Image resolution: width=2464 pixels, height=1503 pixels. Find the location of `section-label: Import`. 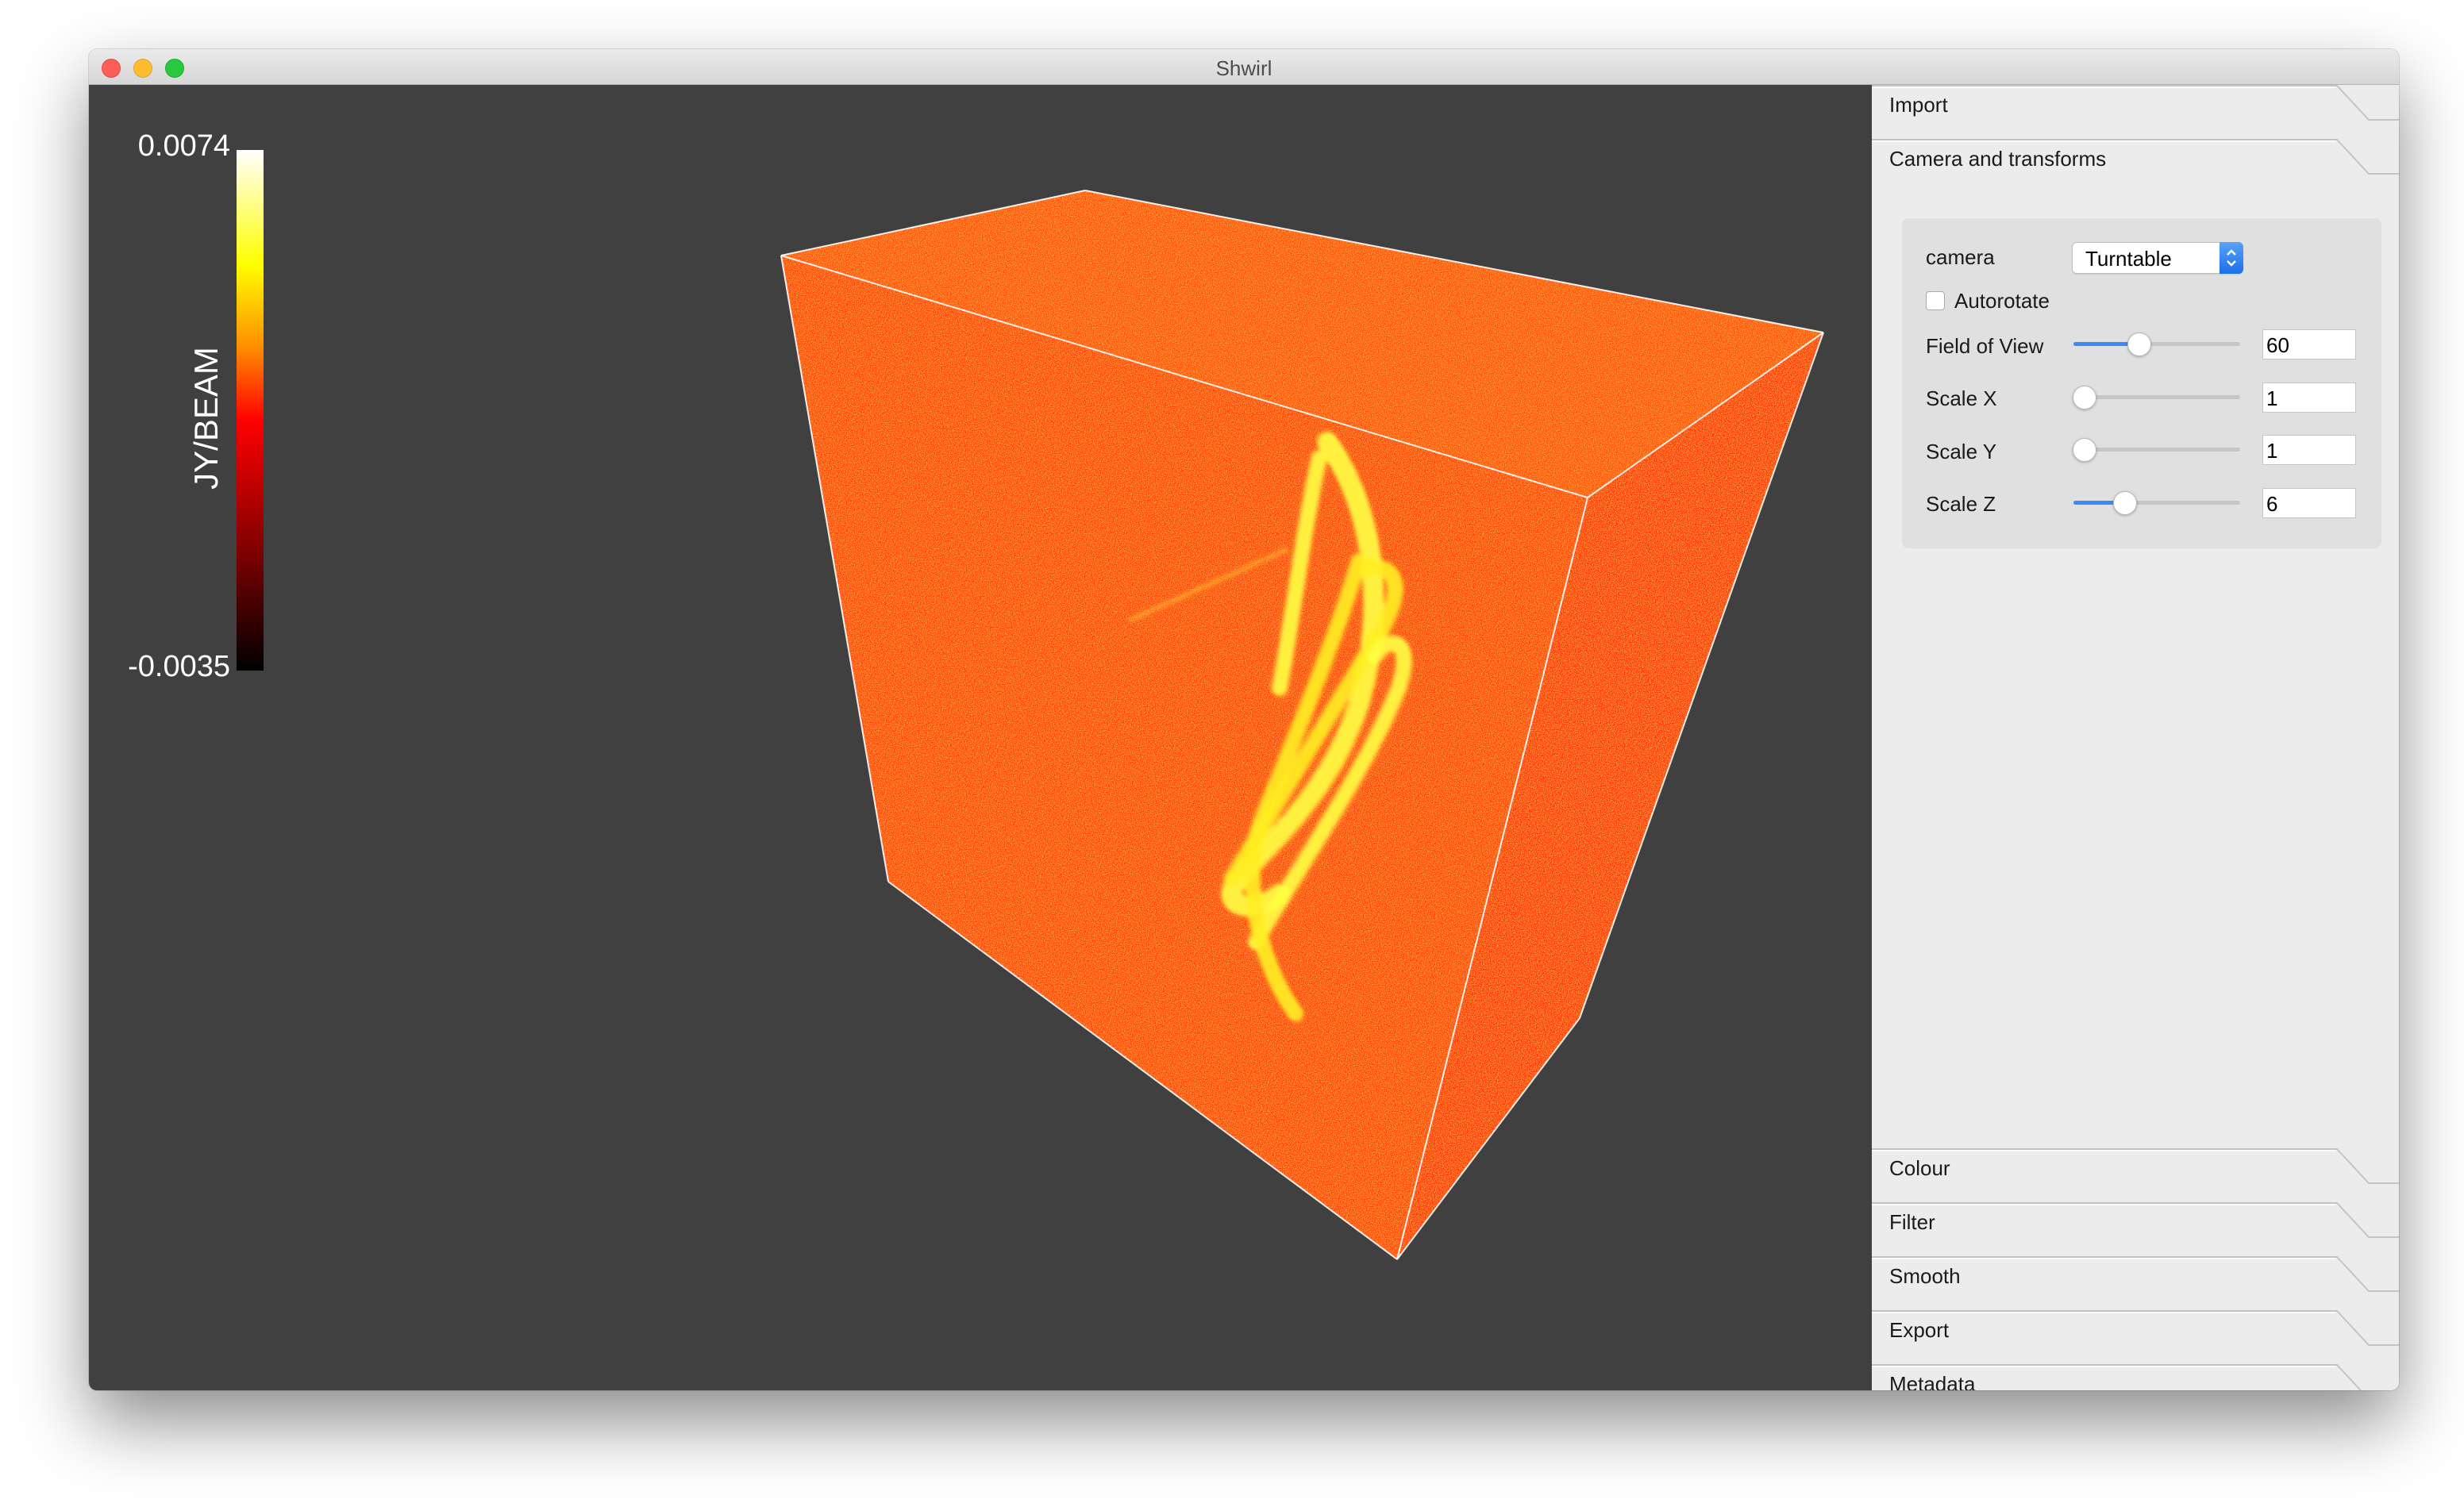

section-label: Import is located at coordinates (1919, 105).